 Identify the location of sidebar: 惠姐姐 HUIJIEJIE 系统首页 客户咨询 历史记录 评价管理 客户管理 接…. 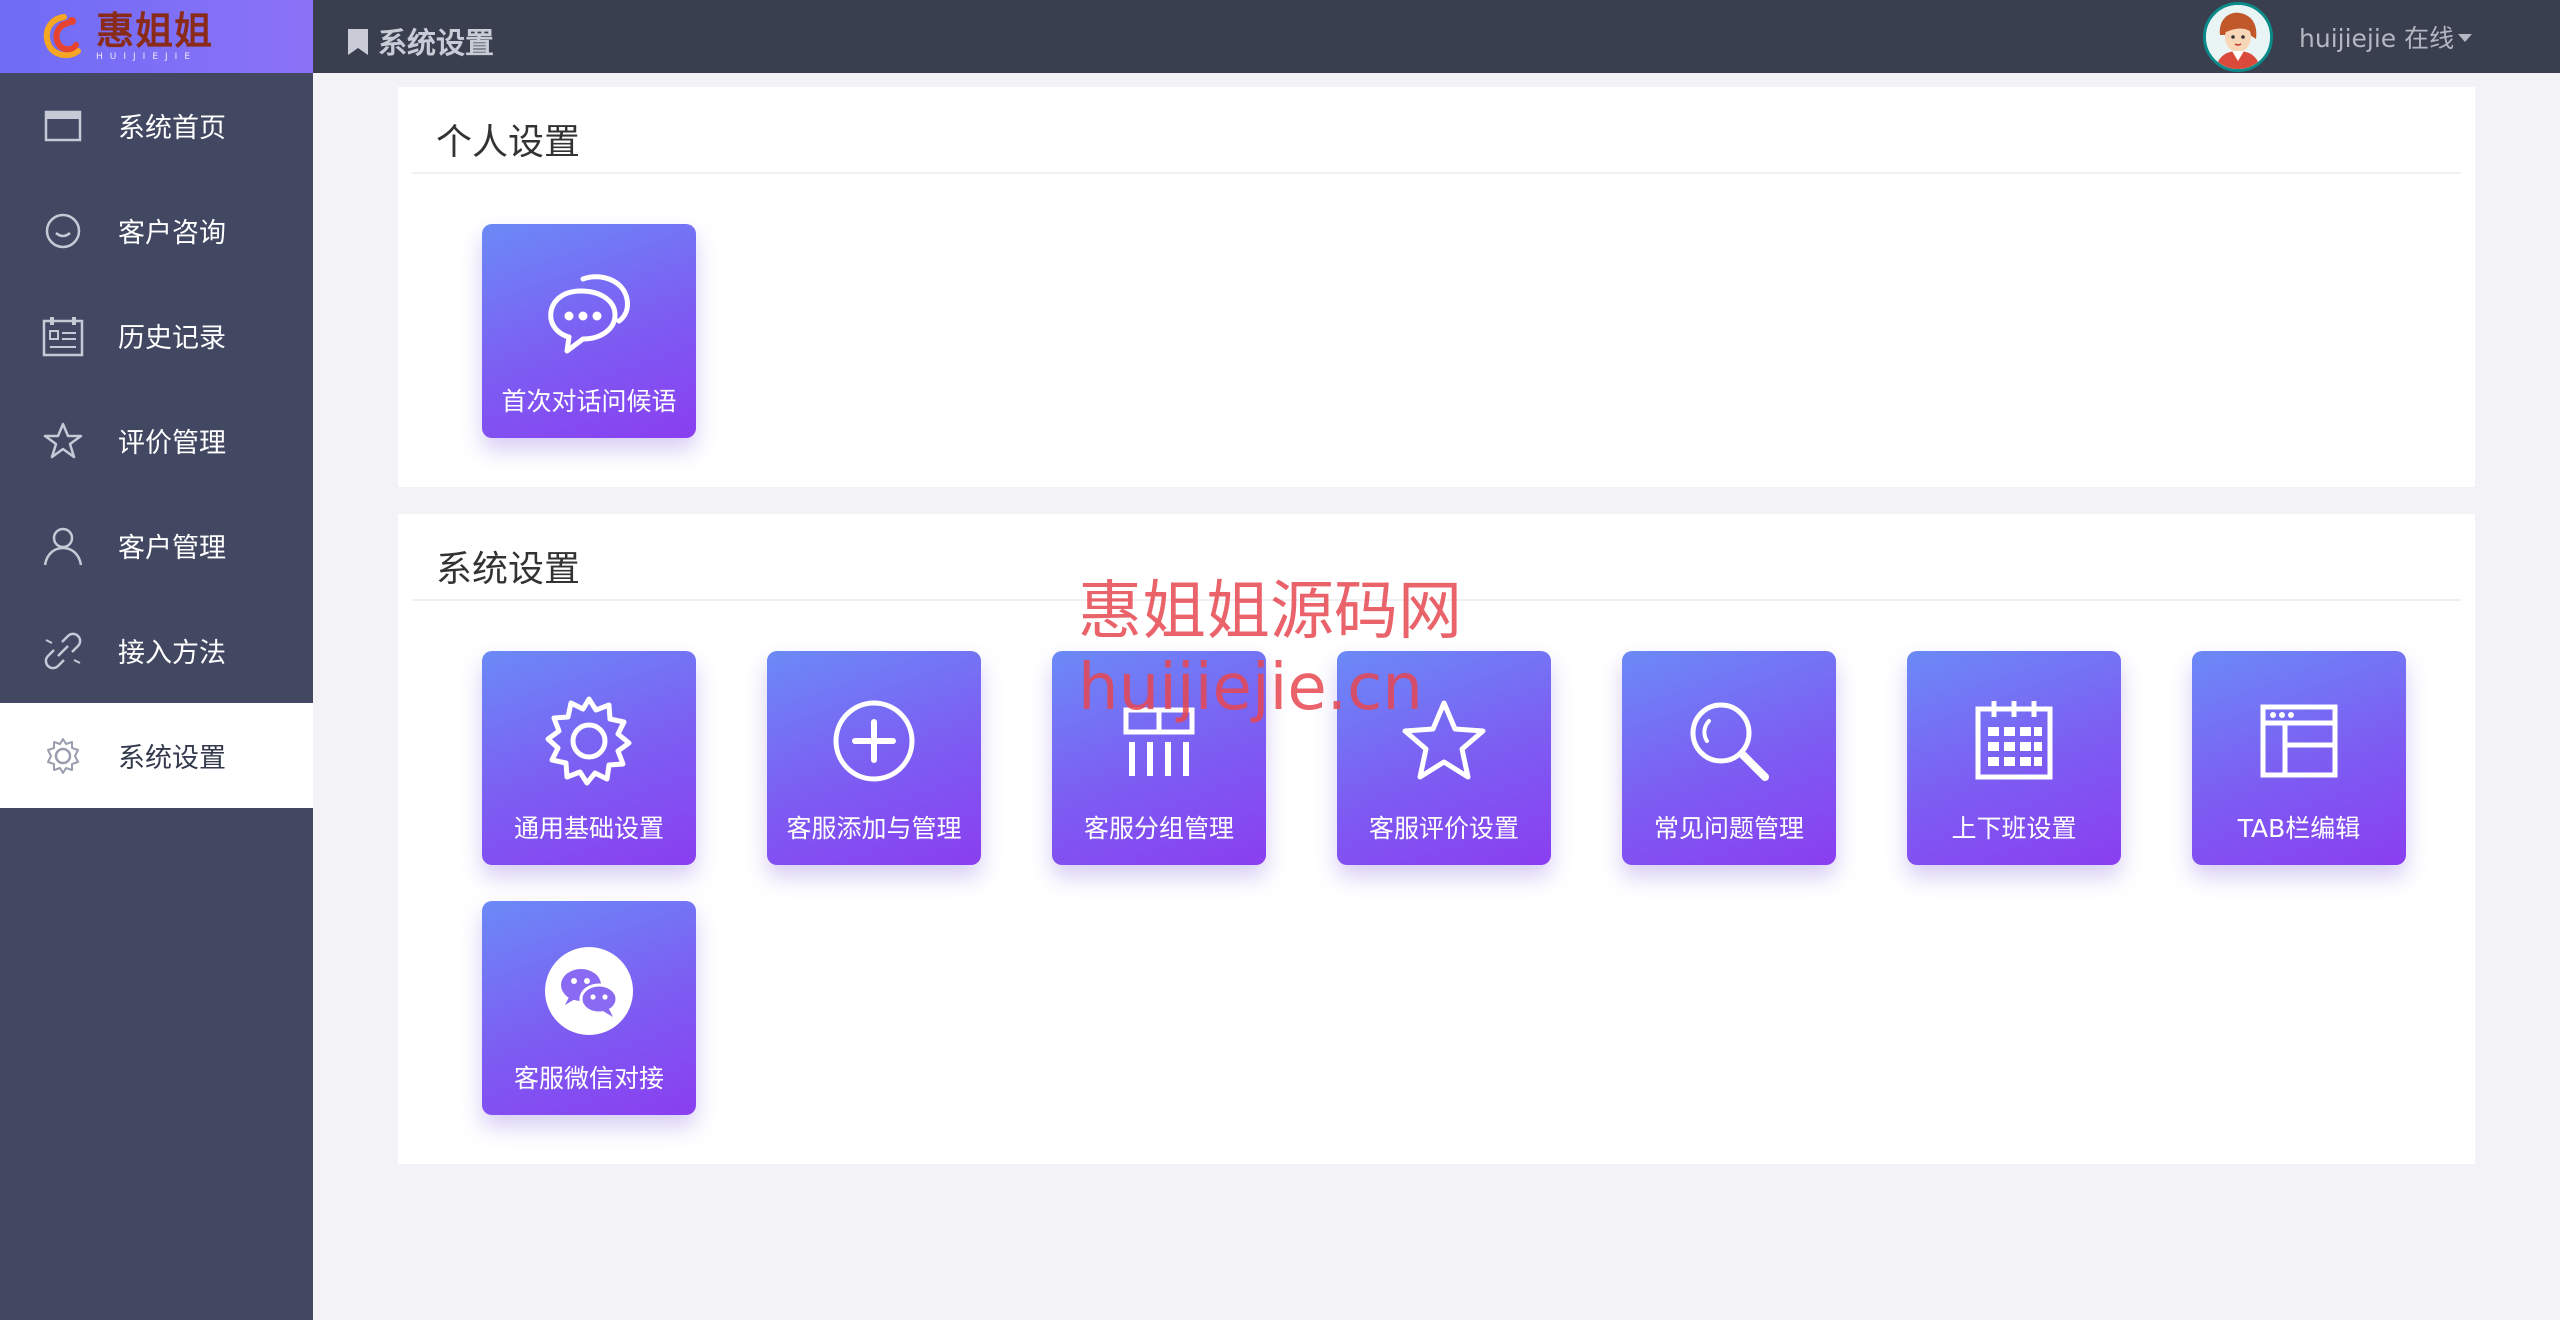
(156, 660).